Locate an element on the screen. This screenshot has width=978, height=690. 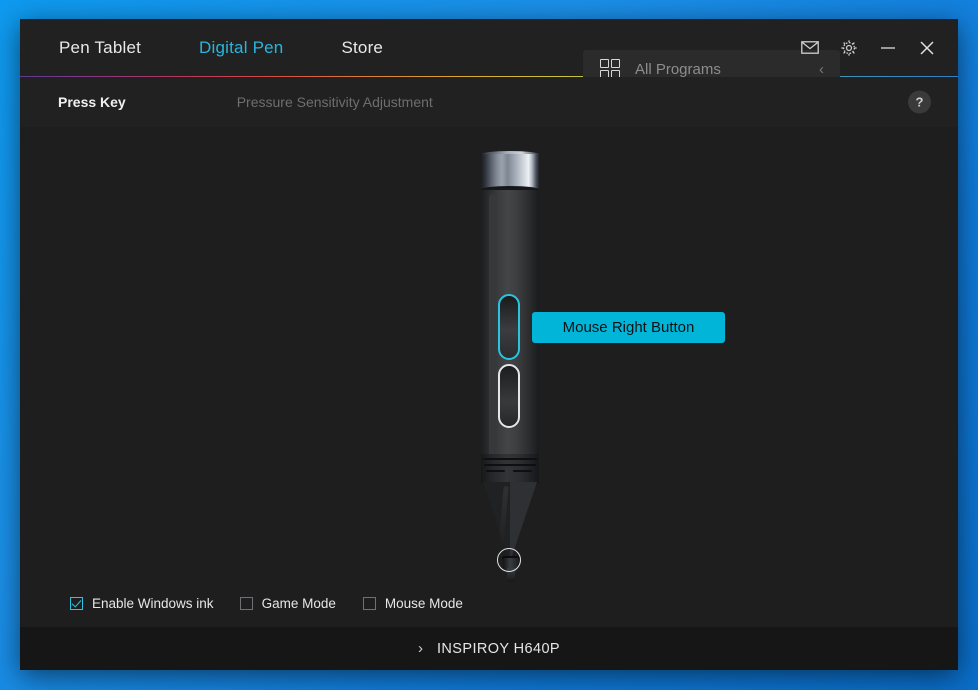
help-icon: ? is located at coordinates (919, 102).